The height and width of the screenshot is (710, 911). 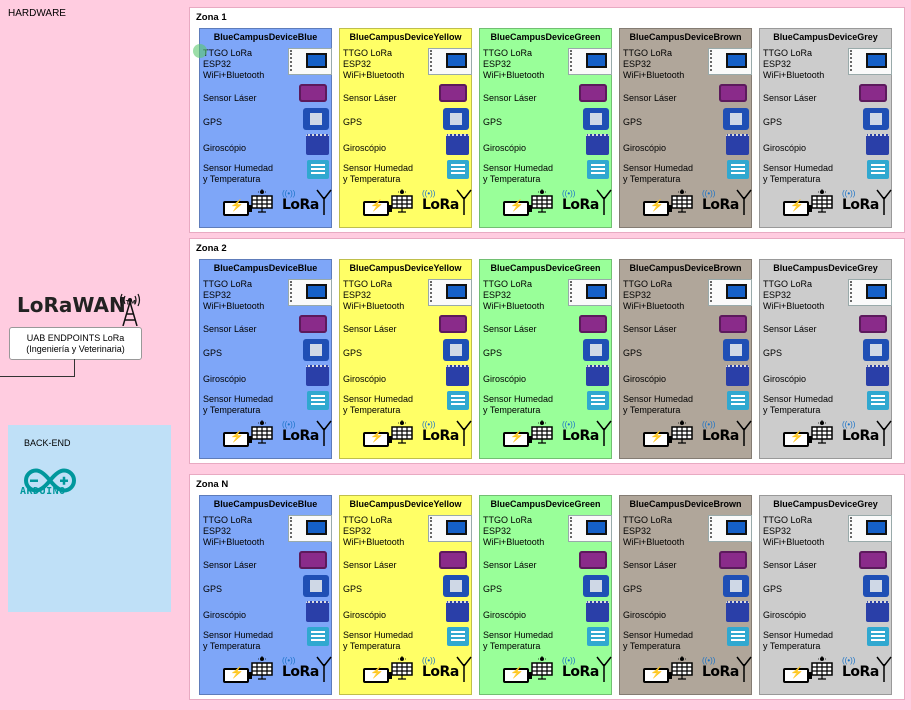 What do you see at coordinates (825, 504) in the screenshot?
I see `device-name: BlueCampusDeviceGrey` at bounding box center [825, 504].